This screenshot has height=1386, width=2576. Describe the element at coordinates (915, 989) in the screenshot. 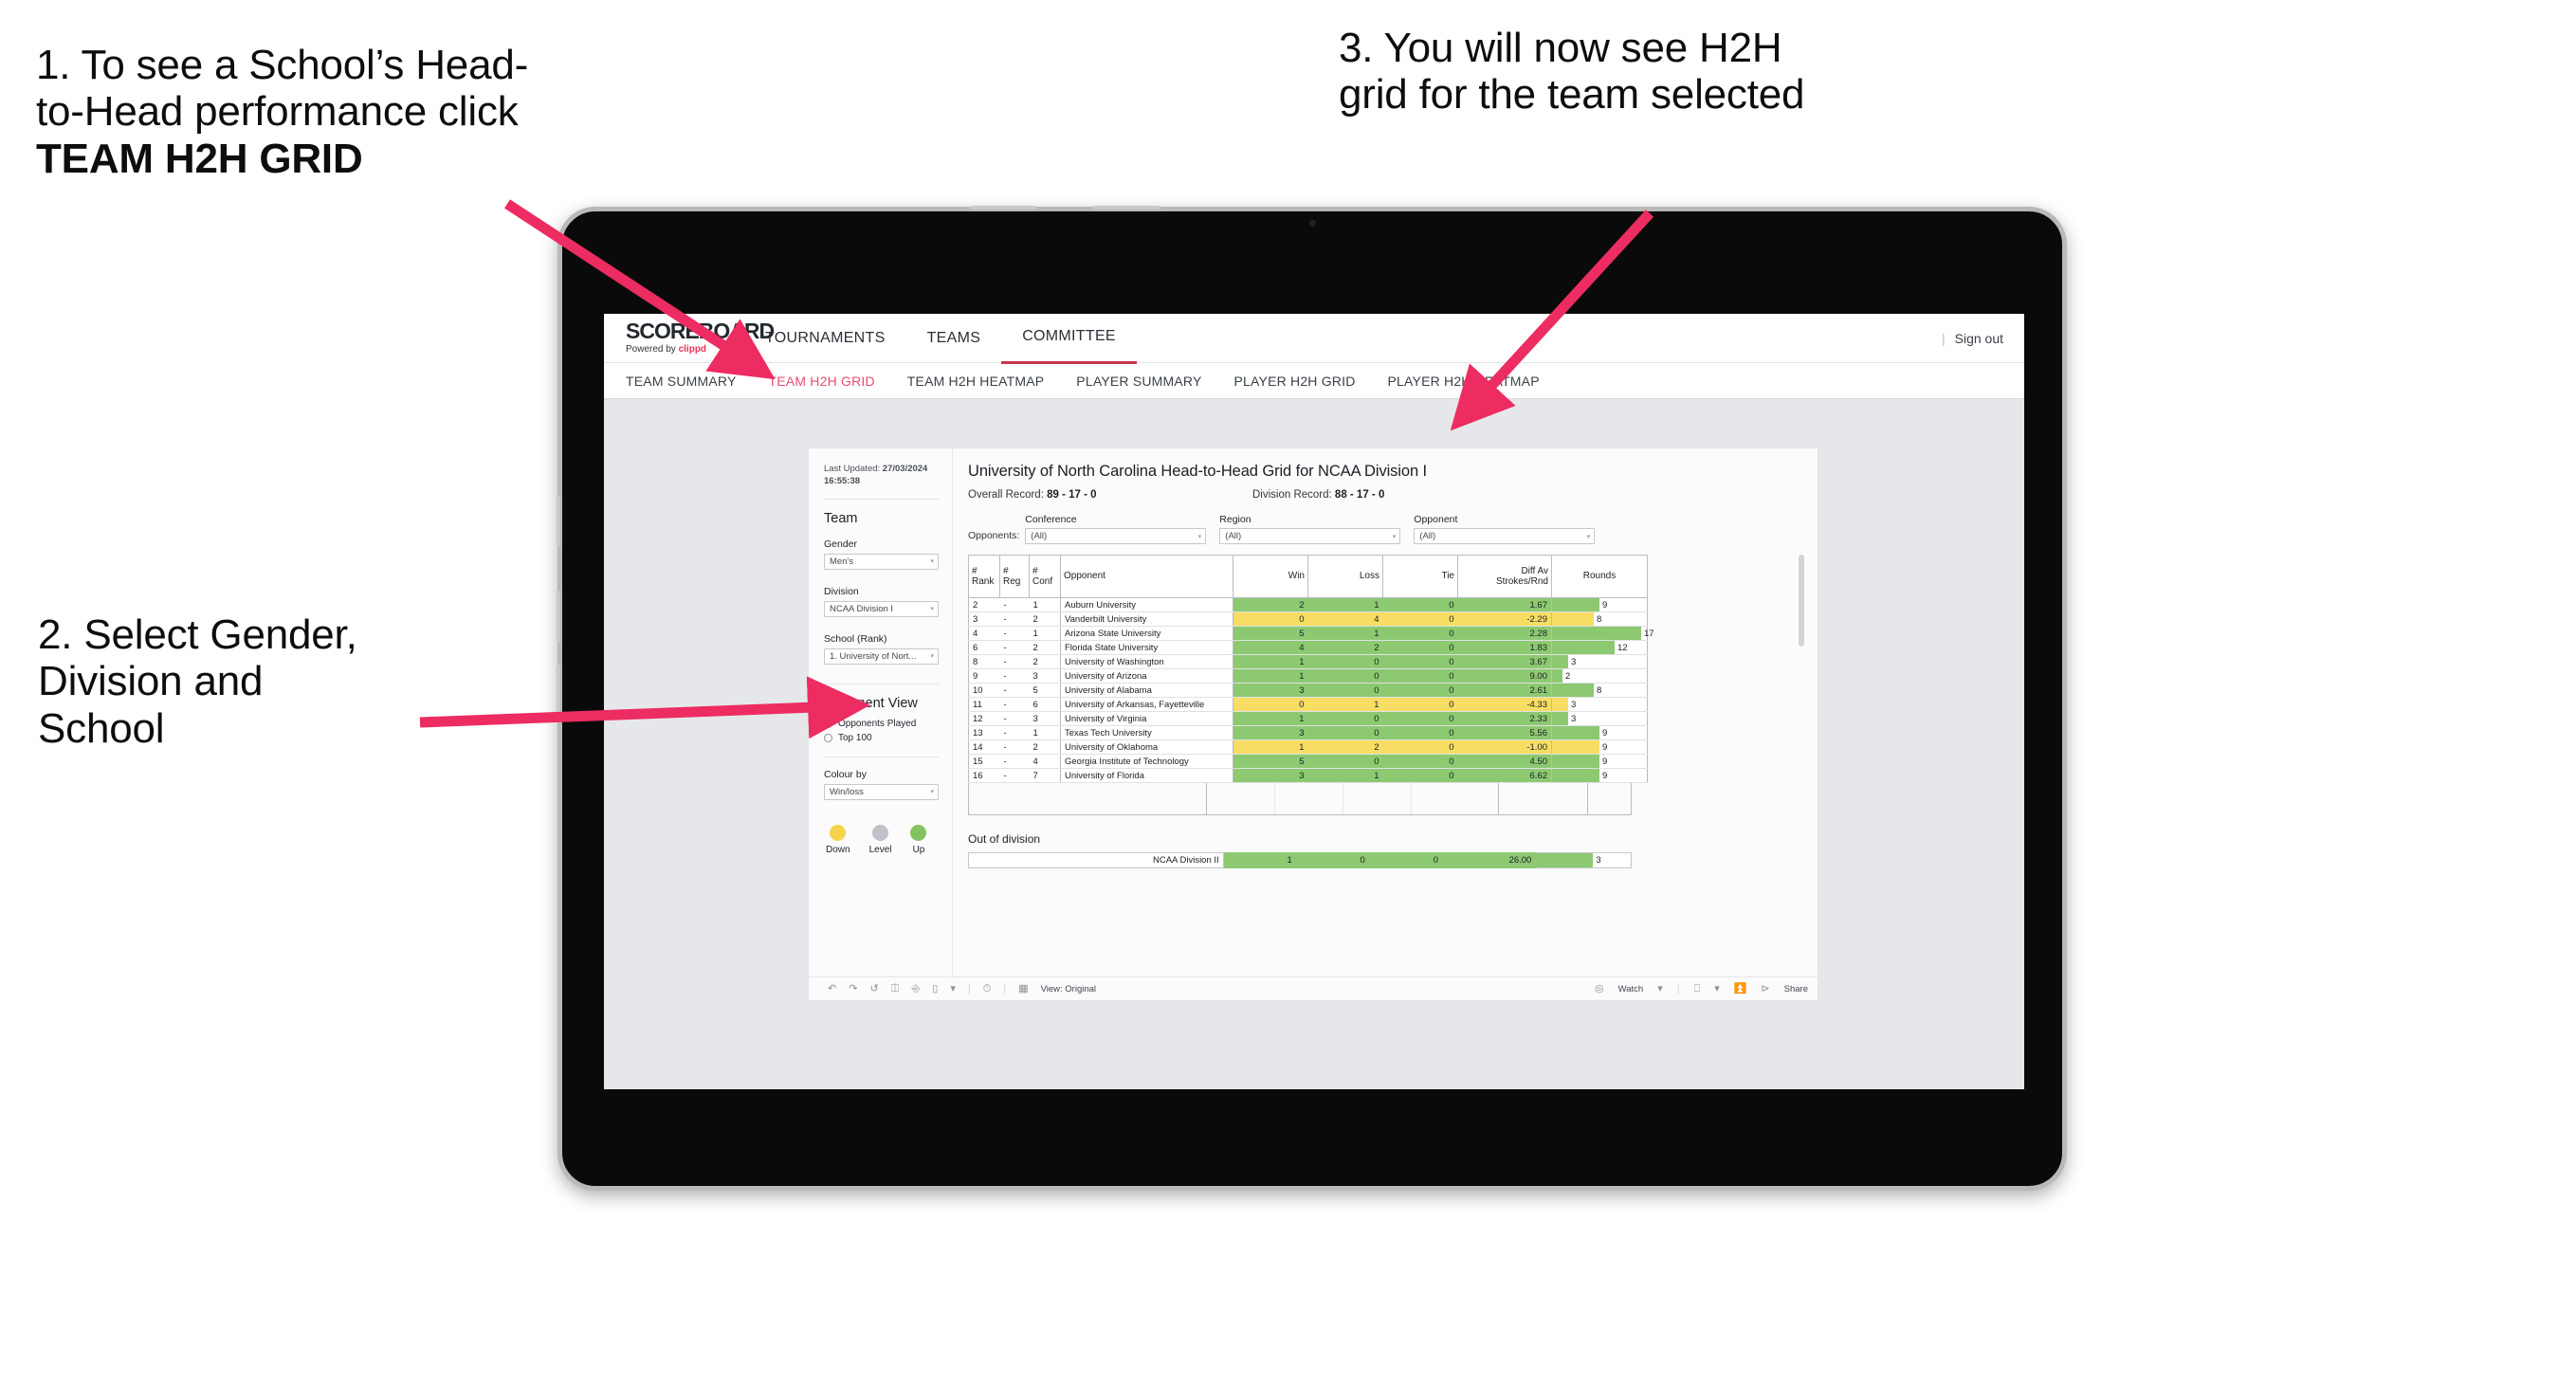

I see `pause-icon: ⎆` at that location.